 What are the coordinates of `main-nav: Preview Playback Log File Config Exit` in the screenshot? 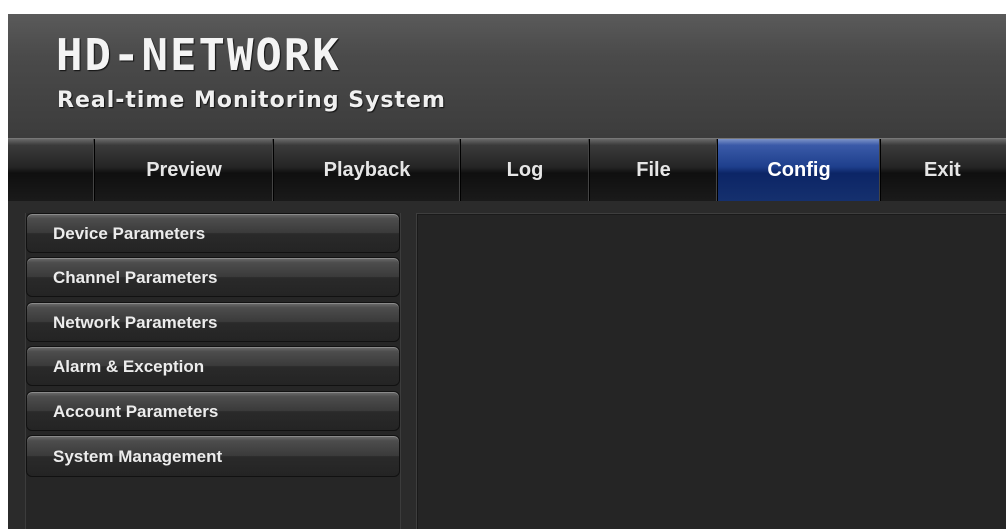 It's located at (507, 170).